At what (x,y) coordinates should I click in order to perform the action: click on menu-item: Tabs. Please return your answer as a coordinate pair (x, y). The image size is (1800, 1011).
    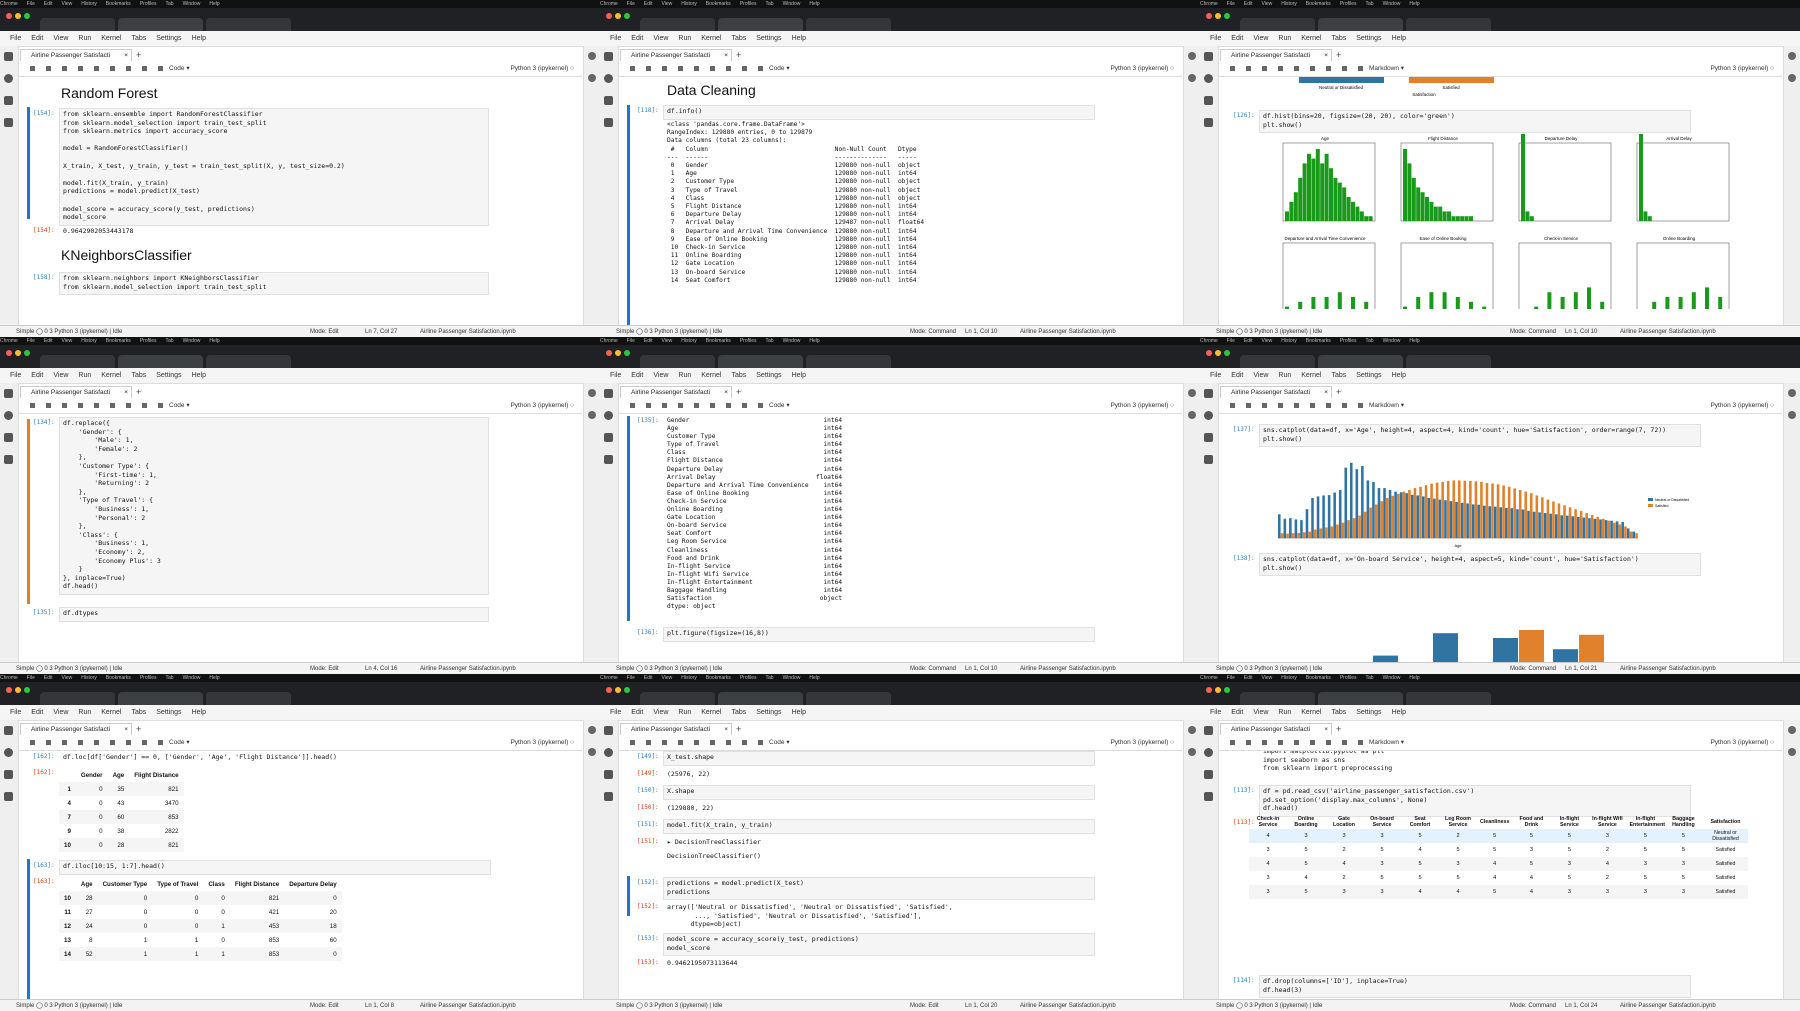
    Looking at the image, I should click on (1338, 38).